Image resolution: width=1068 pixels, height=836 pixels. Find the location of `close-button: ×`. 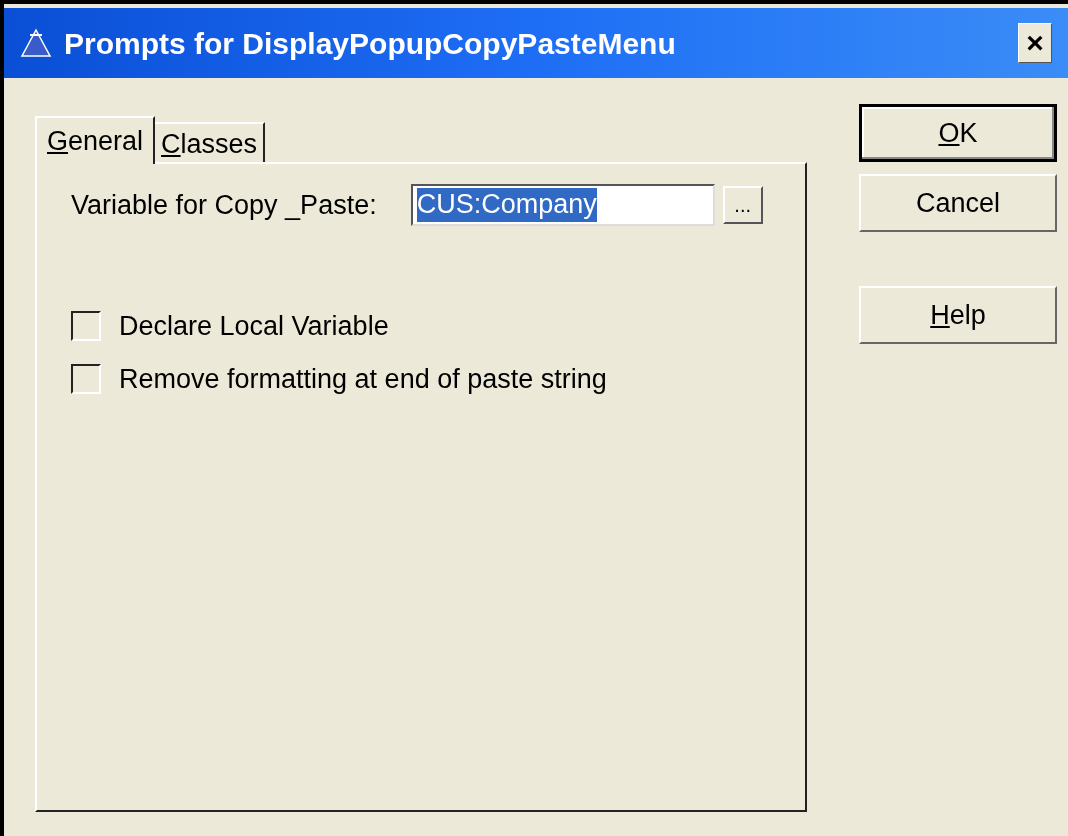

close-button: × is located at coordinates (1035, 43).